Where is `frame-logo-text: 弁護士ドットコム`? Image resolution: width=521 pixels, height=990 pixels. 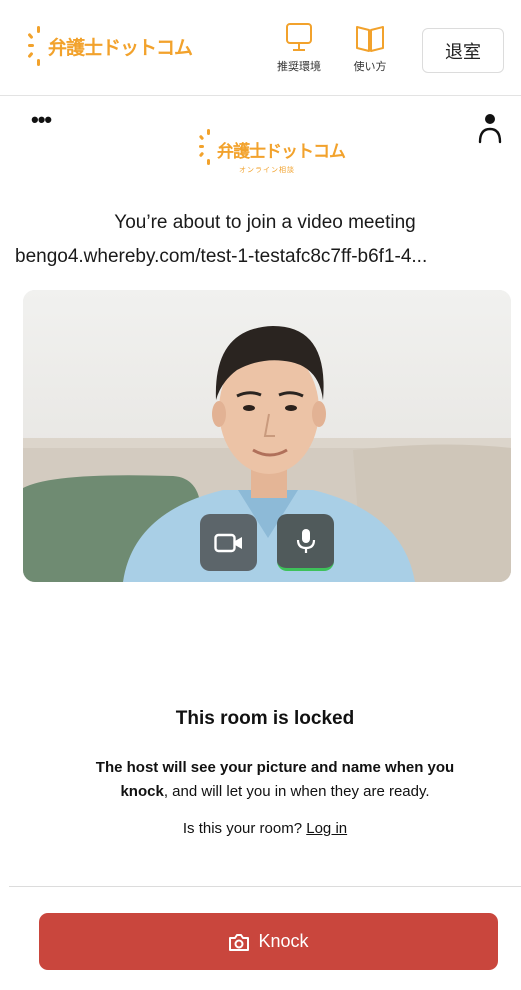 frame-logo-text: 弁護士ドットコム is located at coordinates (281, 152).